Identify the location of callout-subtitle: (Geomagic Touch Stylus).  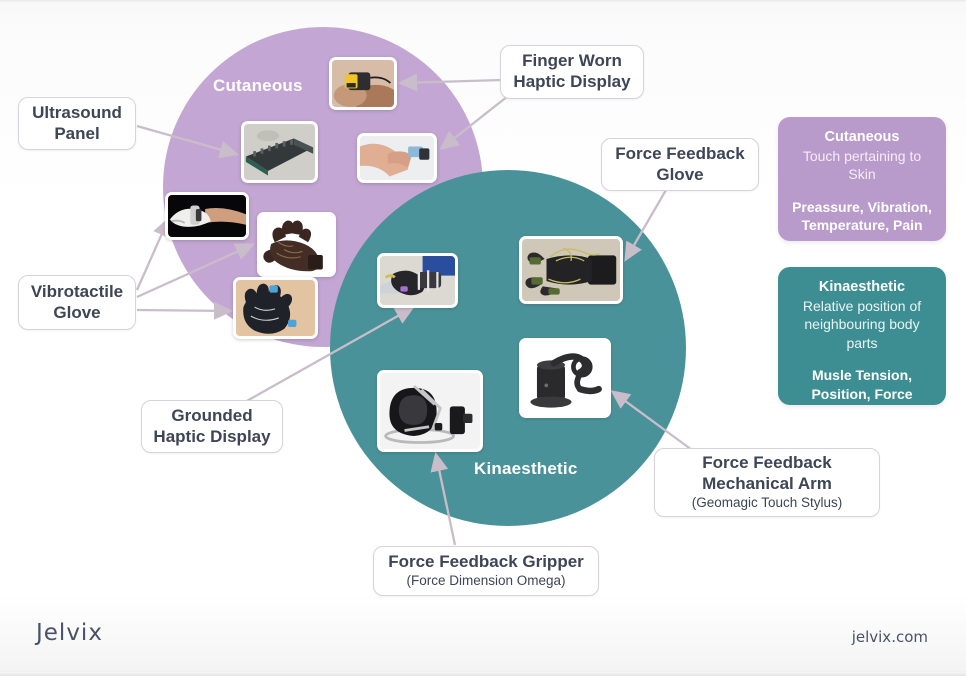
(767, 503).